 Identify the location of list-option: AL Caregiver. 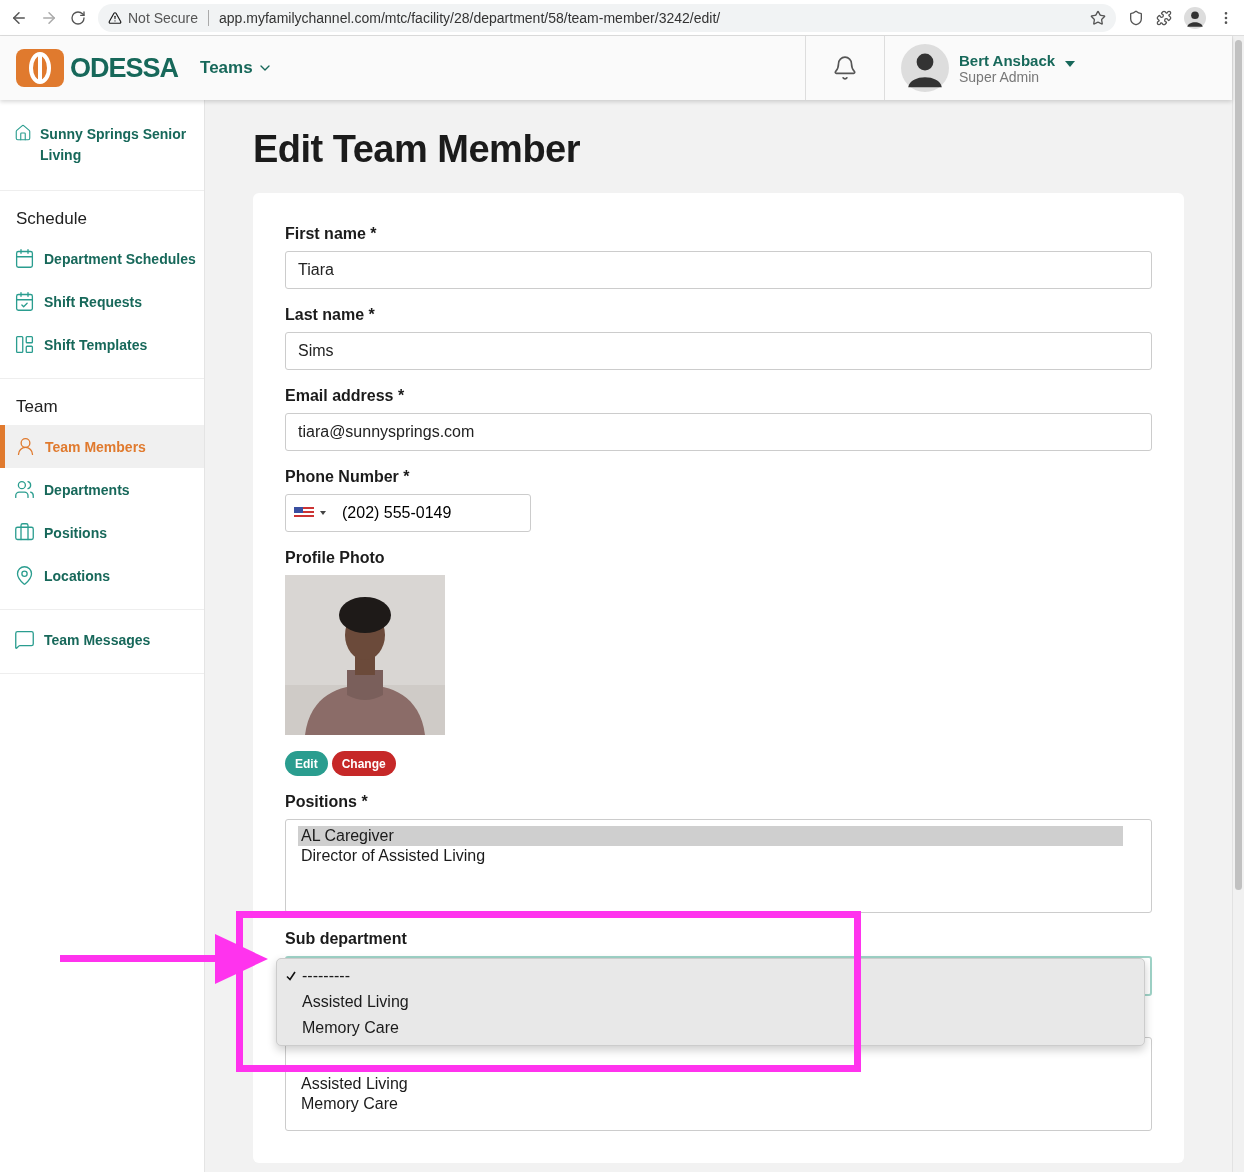
(710, 836).